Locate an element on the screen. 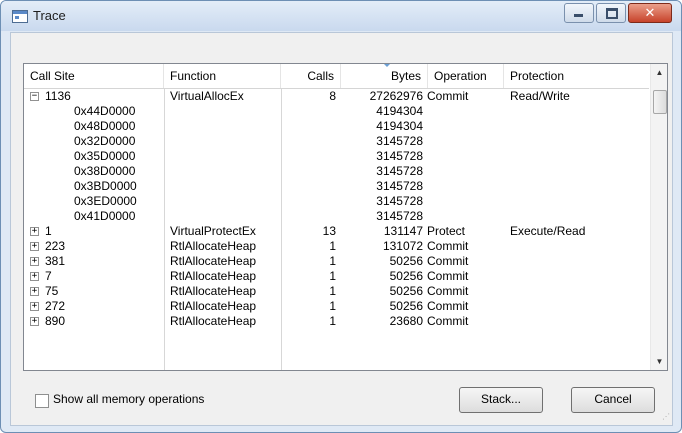 The image size is (682, 433). table-row: +272 RtlAllocateHeap 1 50256 Commit is located at coordinates (336, 306).